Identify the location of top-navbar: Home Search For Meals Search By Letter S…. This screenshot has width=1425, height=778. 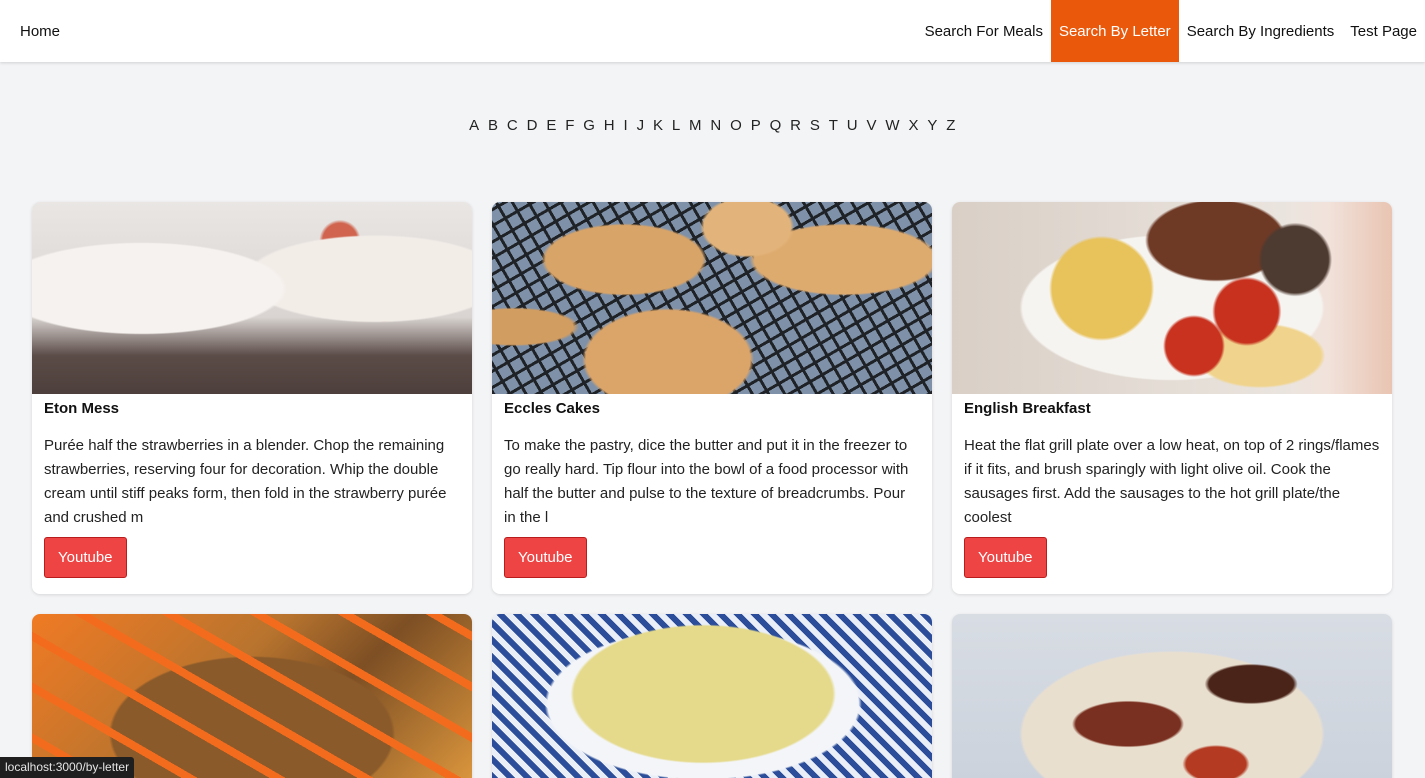
(712, 31).